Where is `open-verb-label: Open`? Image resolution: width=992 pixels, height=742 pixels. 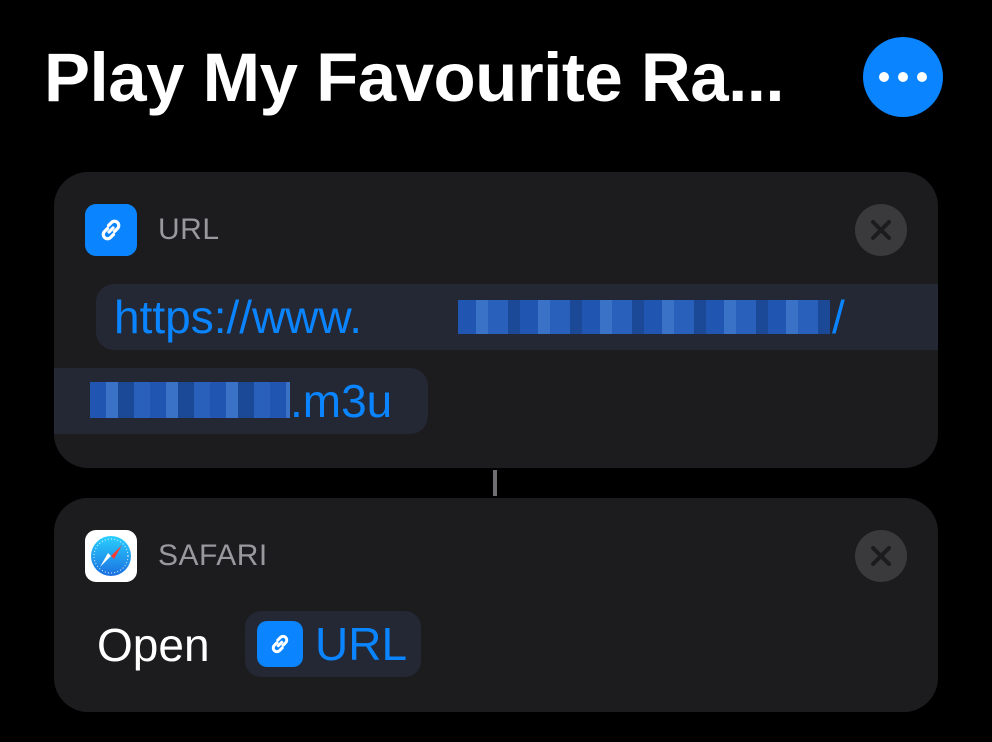
open-verb-label: Open is located at coordinates (153, 645).